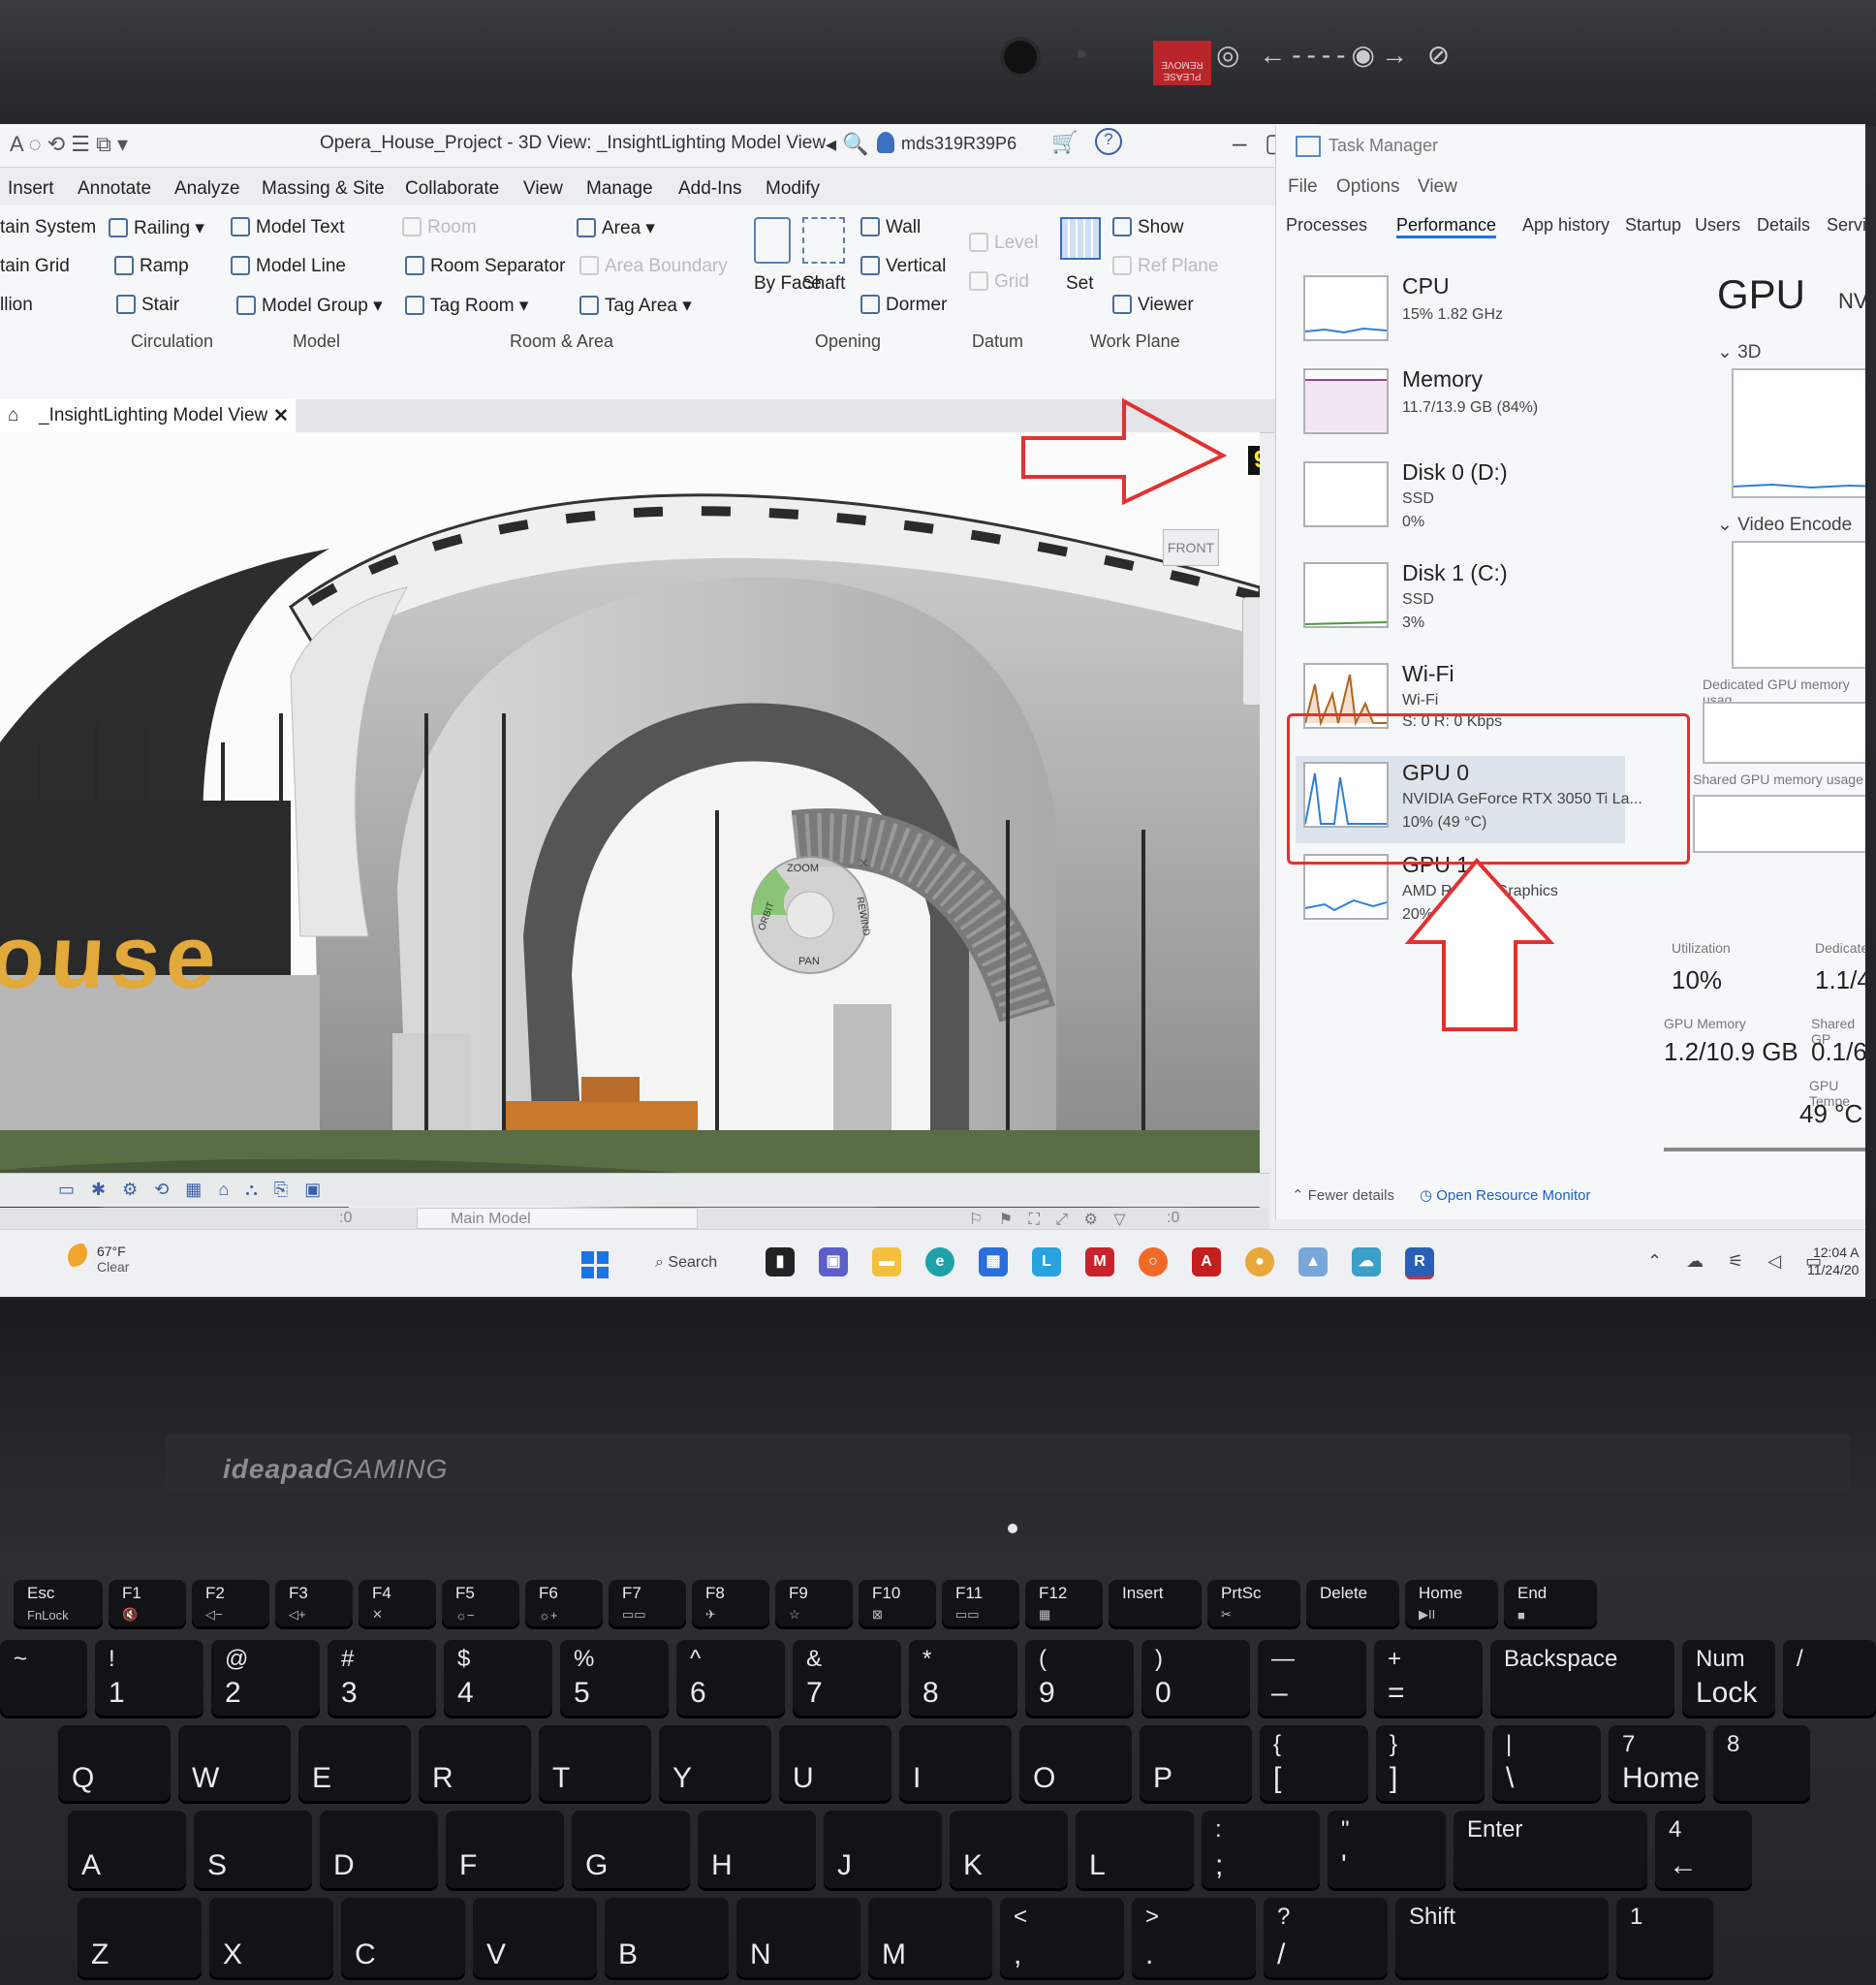  Describe the element at coordinates (271, 1937) in the screenshot. I see `key-z-1: X` at that location.